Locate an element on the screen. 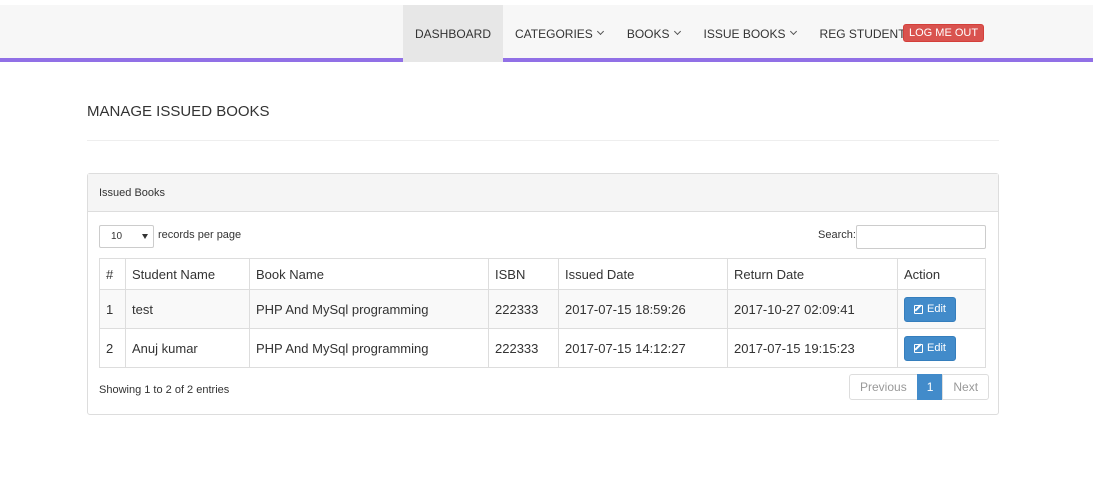  column-header-book-name: Book Name is located at coordinates (369, 274).